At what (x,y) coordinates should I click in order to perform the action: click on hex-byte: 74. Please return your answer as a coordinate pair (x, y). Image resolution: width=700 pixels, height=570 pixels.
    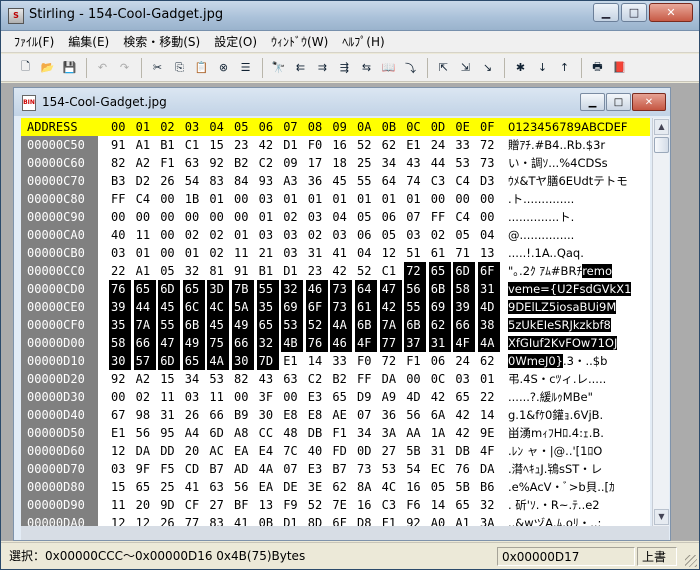
    Looking at the image, I should click on (415, 181).